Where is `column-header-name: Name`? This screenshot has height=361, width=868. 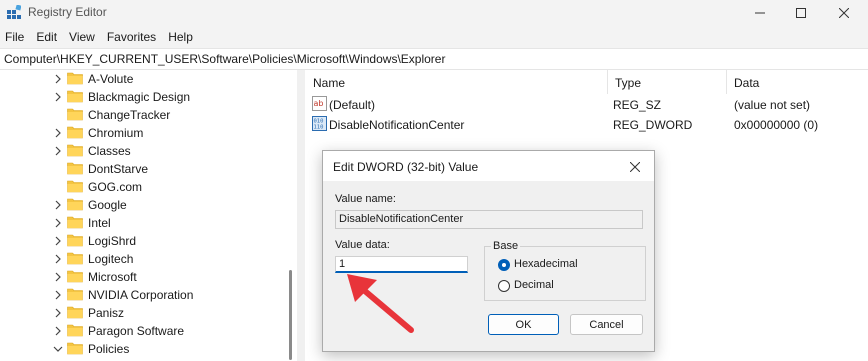 column-header-name: Name is located at coordinates (456, 82).